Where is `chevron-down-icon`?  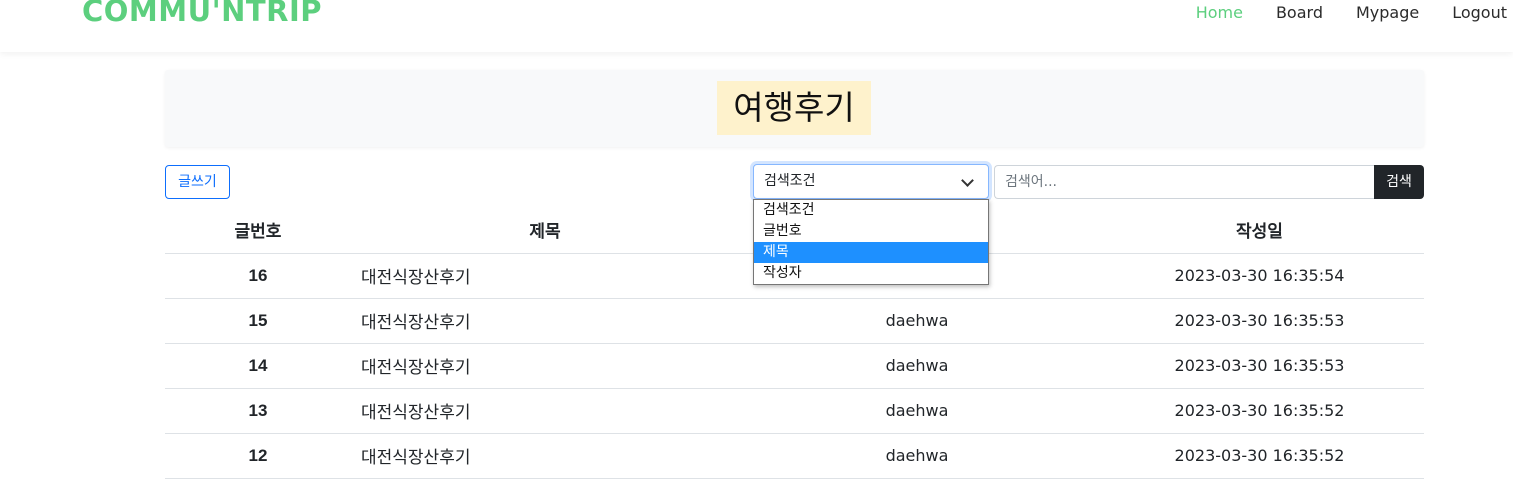
chevron-down-icon is located at coordinates (967, 180).